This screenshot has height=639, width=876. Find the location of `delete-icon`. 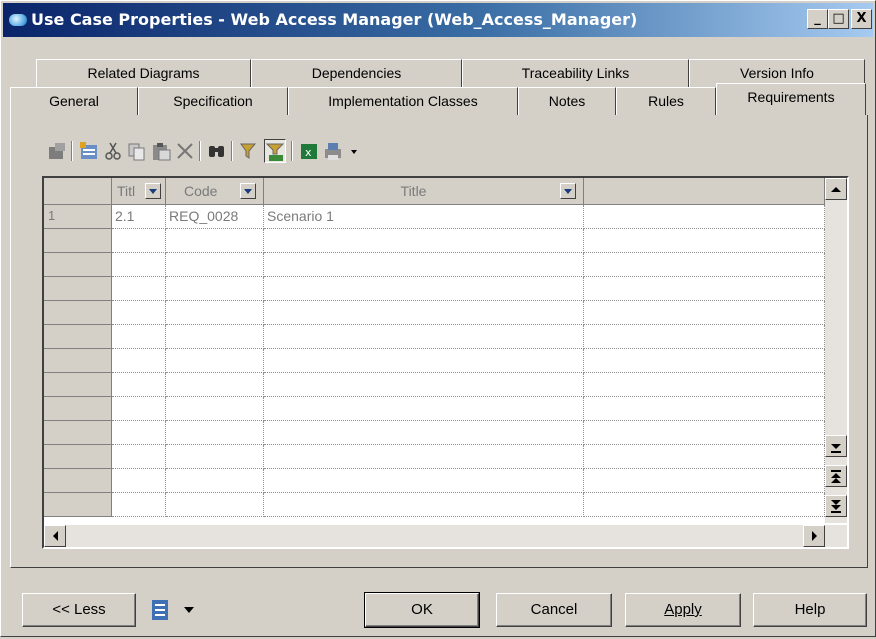

delete-icon is located at coordinates (185, 151).